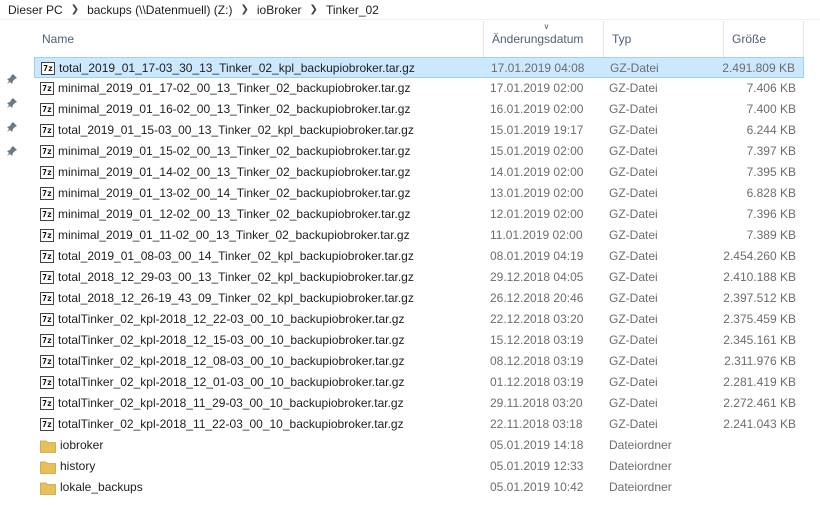  I want to click on vertical-scrollbar, so click(812, 263).